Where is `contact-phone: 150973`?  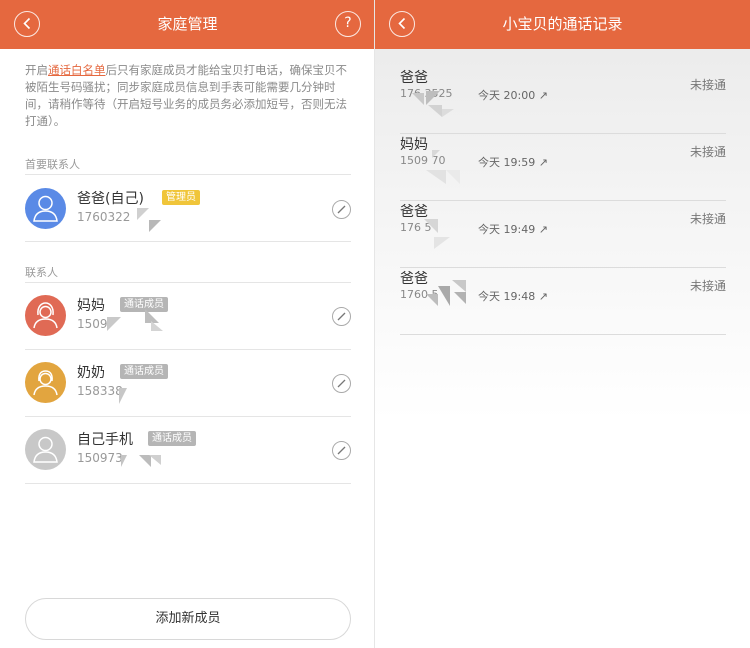
contact-phone: 150973 is located at coordinates (100, 458).